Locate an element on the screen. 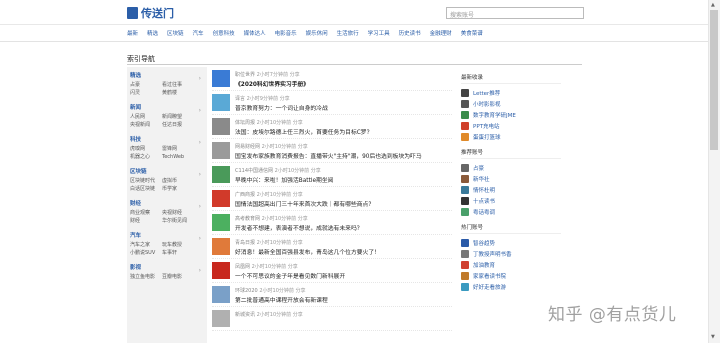  account-name: 智谷趋势 is located at coordinates (484, 243).